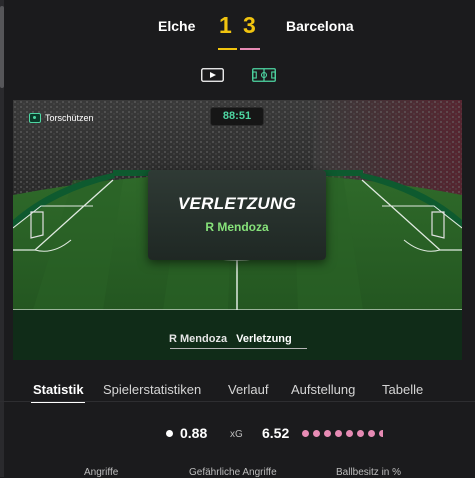 This screenshot has width=475, height=478. I want to click on home-xg-value: 0.88, so click(194, 433).